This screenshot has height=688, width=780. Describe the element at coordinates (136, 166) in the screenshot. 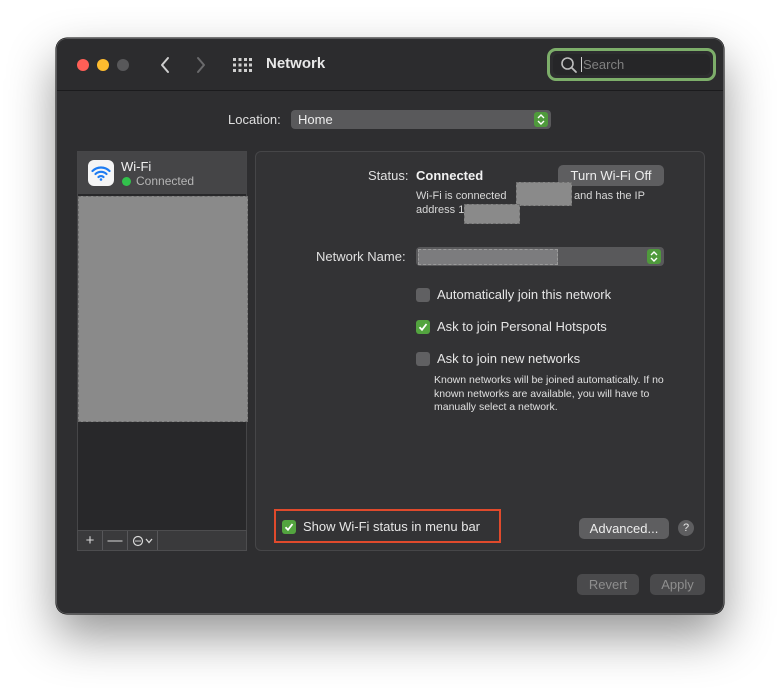

I see `service-name: Wi-Fi` at that location.